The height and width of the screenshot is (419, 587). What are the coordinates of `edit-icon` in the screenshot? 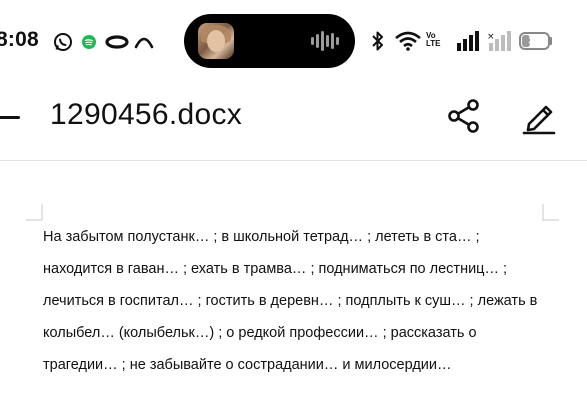 It's located at (539, 116).